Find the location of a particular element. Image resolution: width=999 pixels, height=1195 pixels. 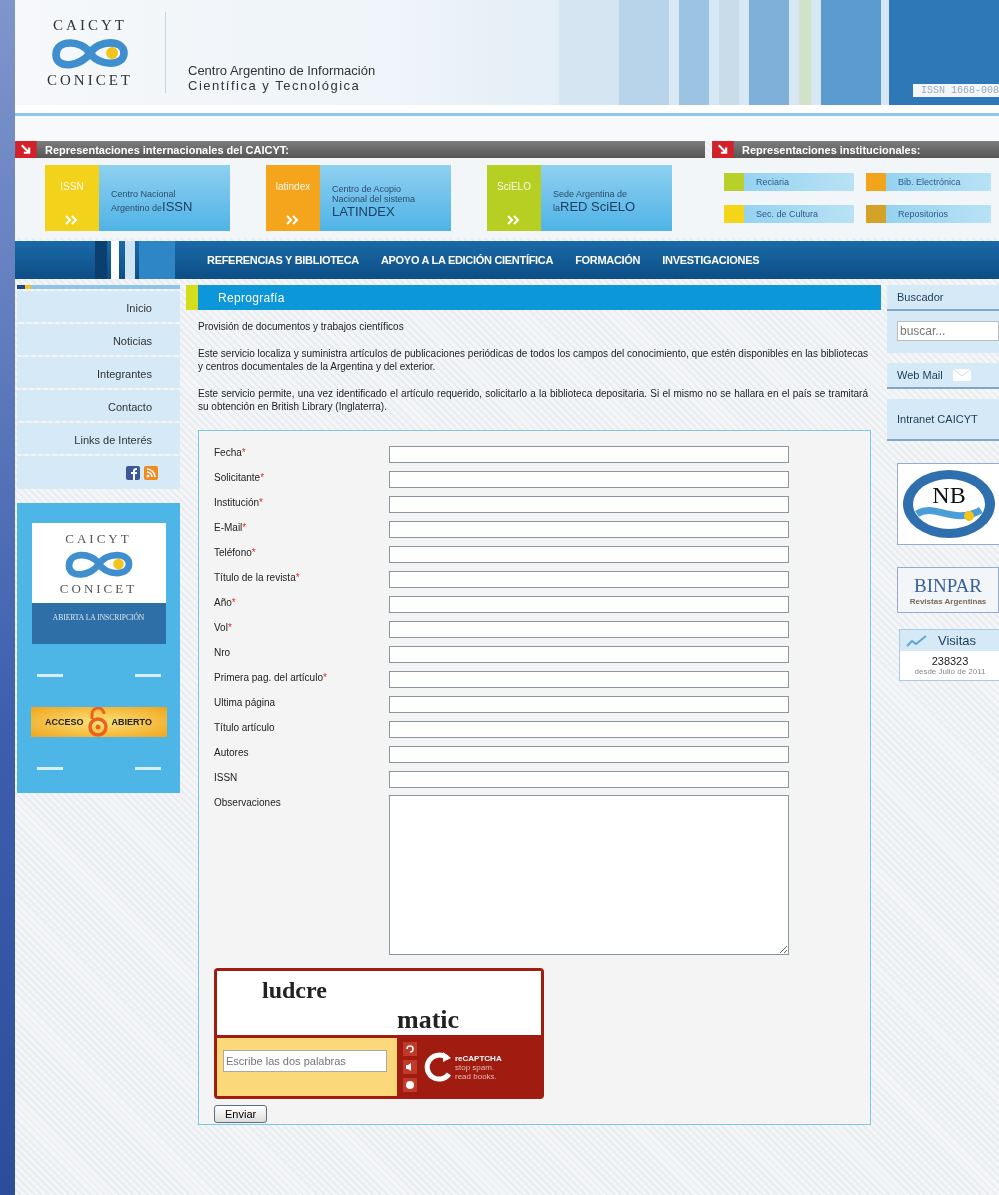

menu-item: Noticias is located at coordinates (98, 339).